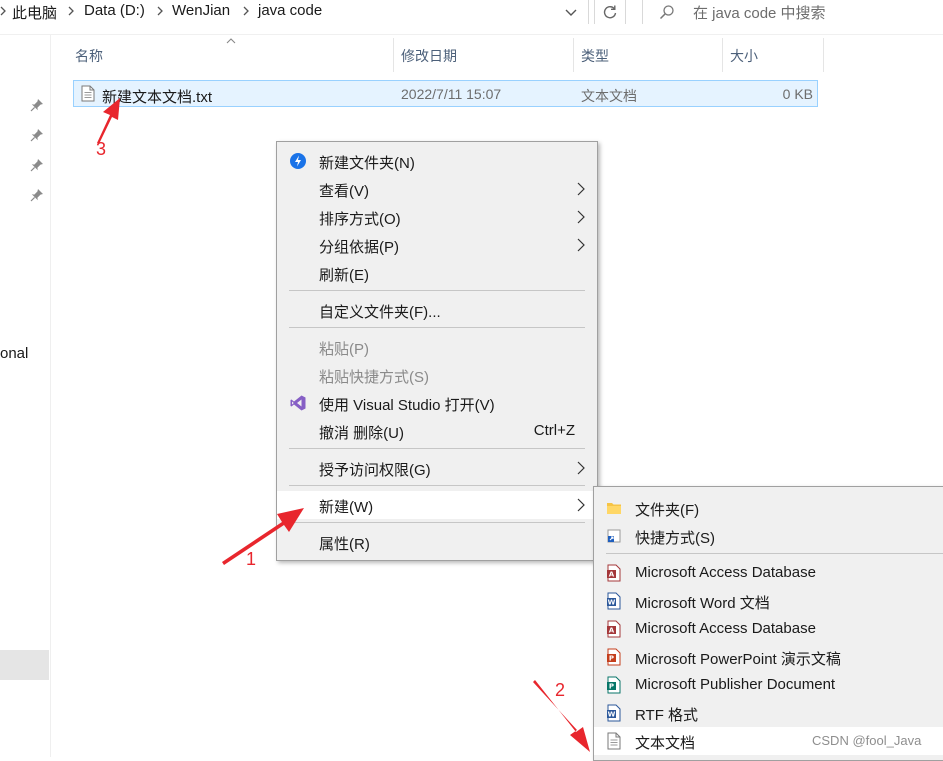  What do you see at coordinates (251, 559) in the screenshot?
I see `annotation-step-1: 1` at bounding box center [251, 559].